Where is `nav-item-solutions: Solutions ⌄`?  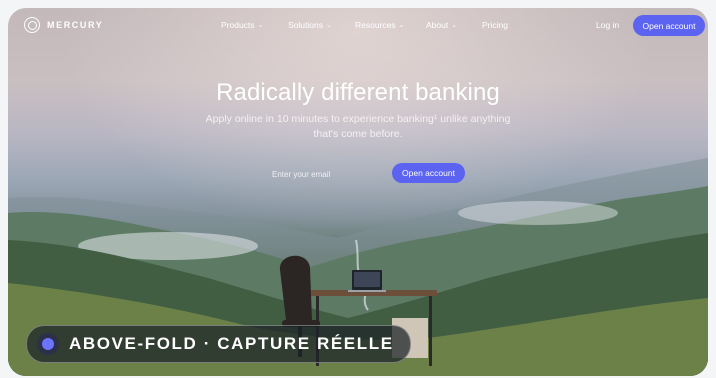 nav-item-solutions: Solutions ⌄ is located at coordinates (321, 25).